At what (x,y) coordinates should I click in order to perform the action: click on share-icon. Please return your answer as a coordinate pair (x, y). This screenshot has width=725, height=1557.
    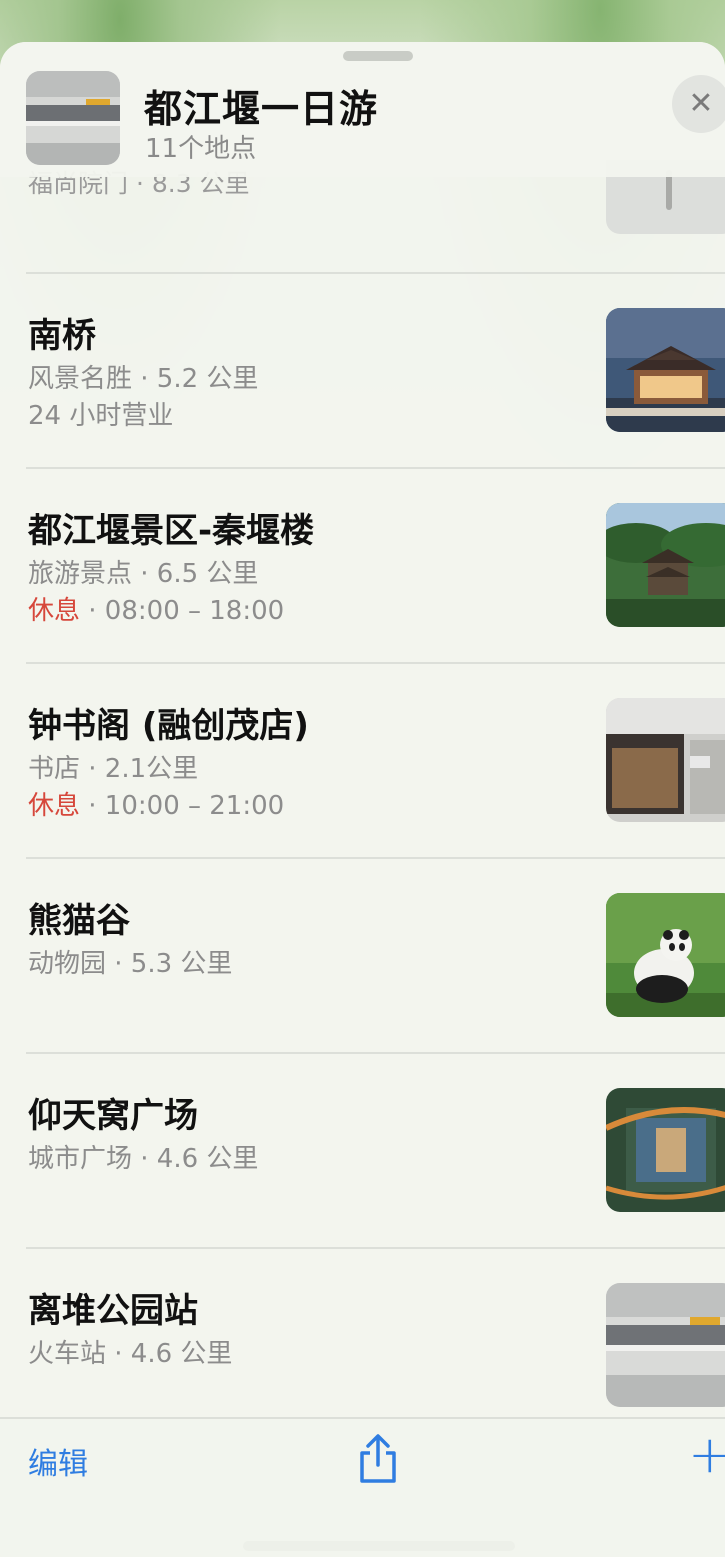
    Looking at the image, I should click on (378, 1458).